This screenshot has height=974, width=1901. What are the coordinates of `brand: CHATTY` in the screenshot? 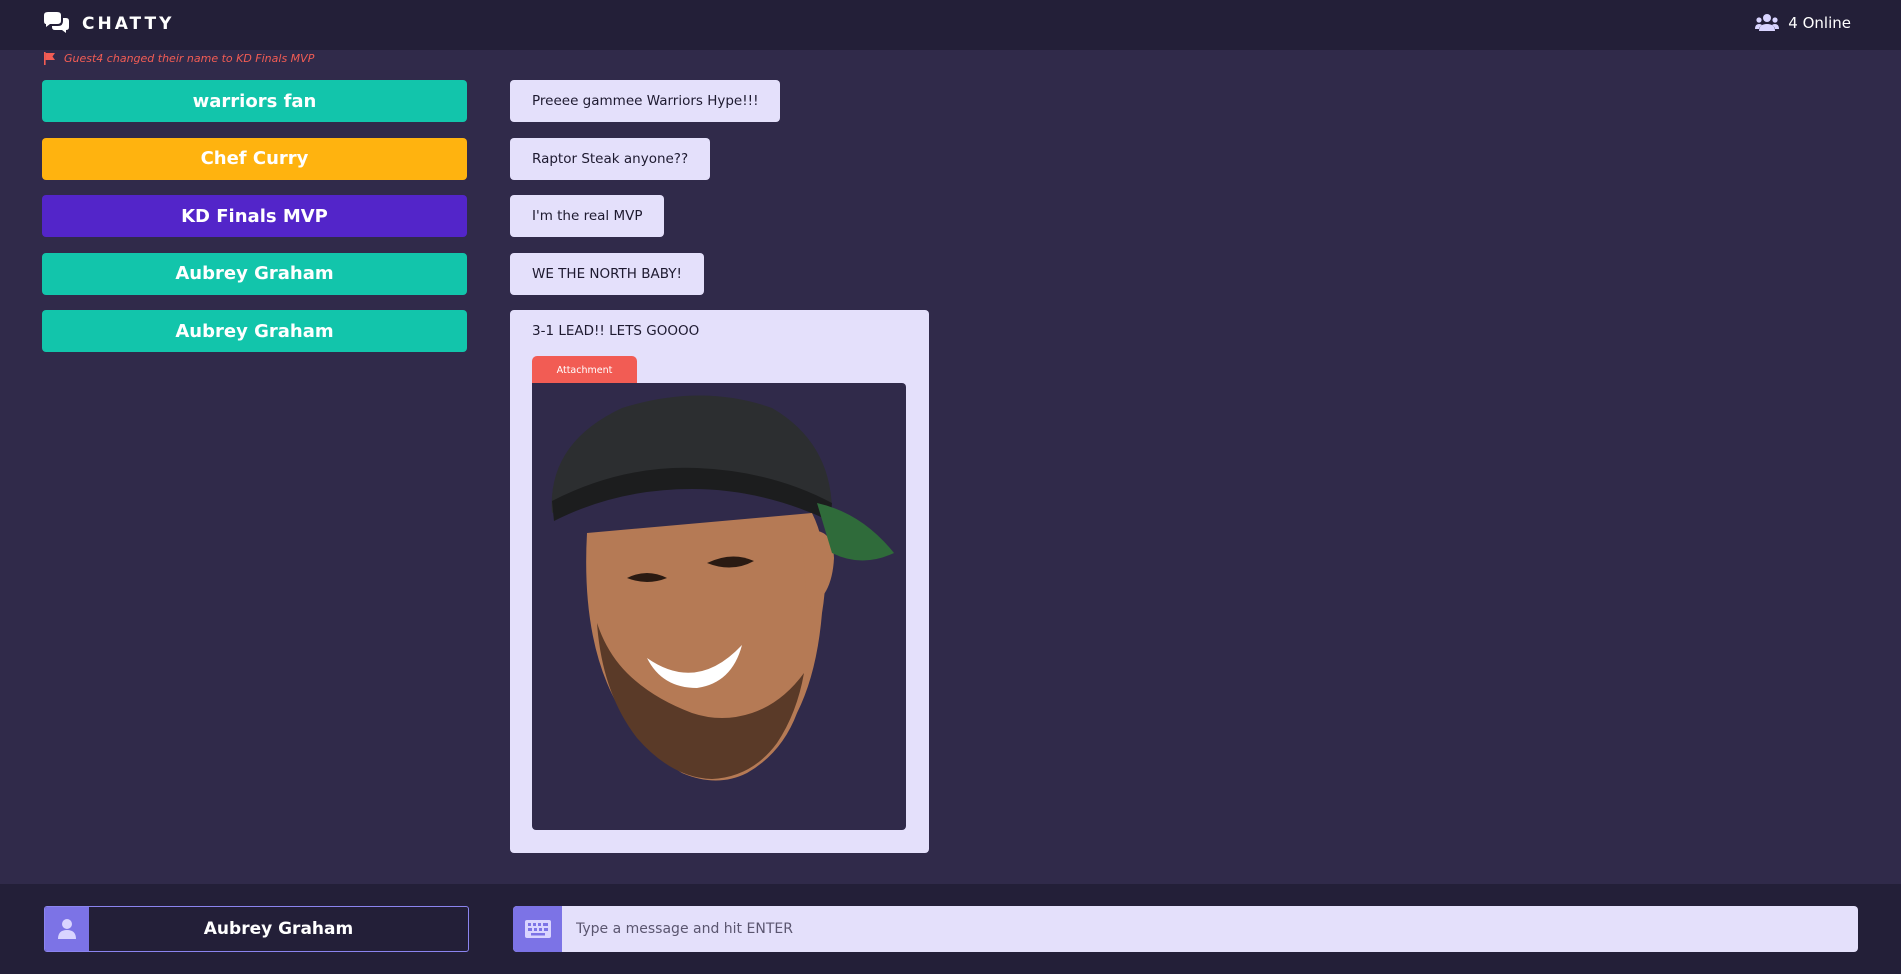 It's located at (108, 24).